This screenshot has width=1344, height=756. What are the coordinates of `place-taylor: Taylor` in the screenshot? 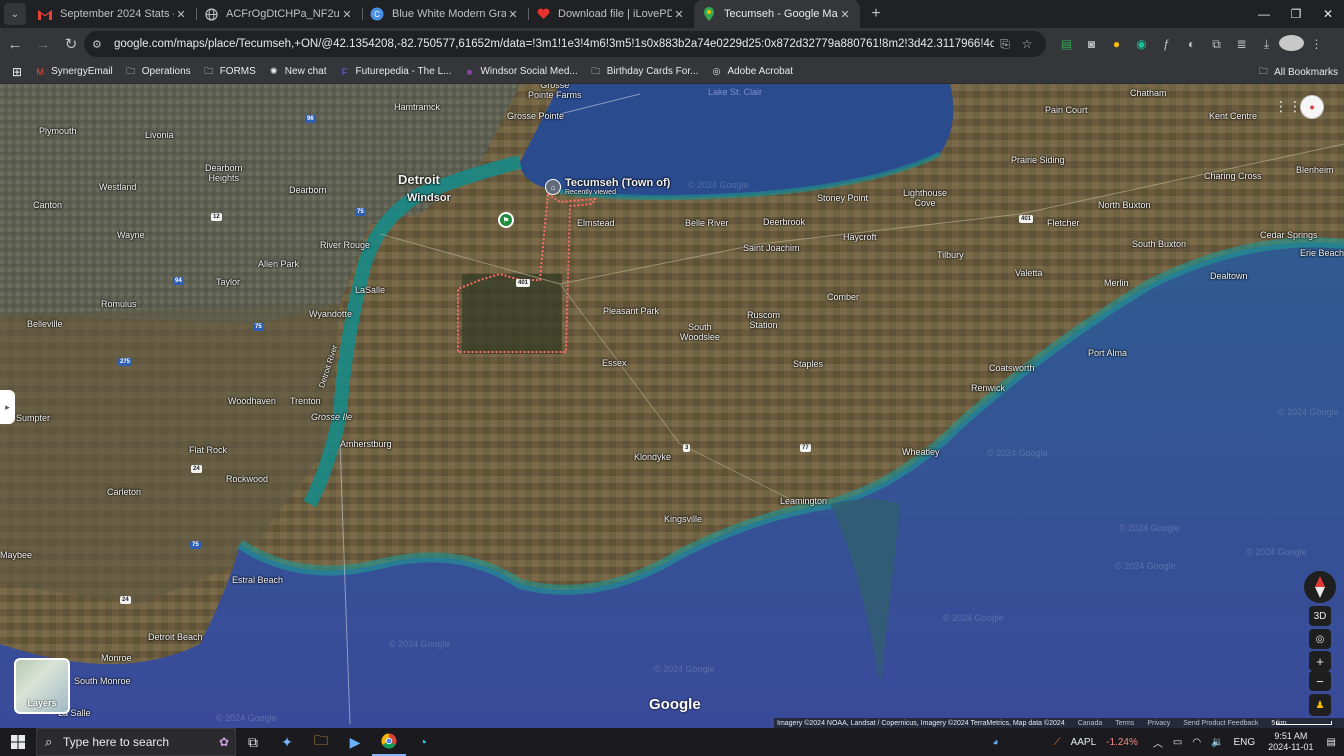 It's located at (228, 282).